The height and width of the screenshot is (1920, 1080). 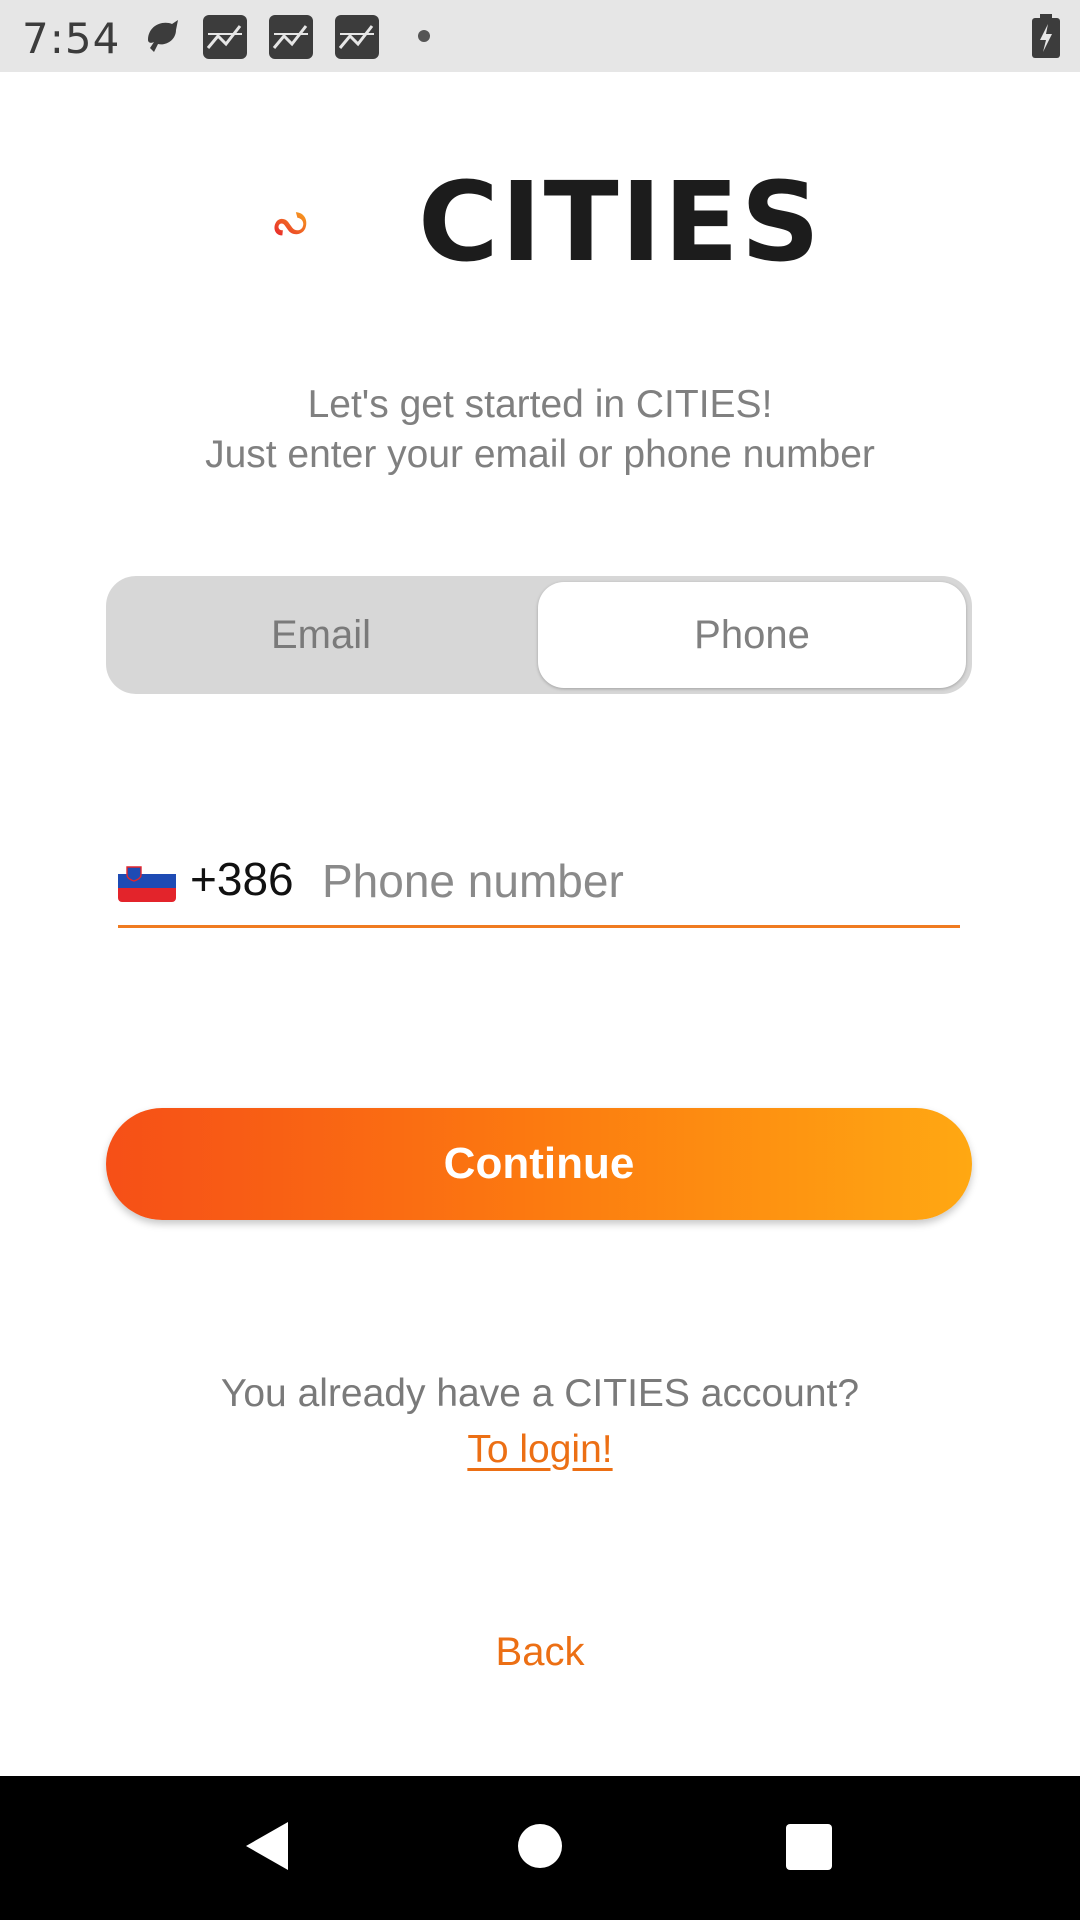 I want to click on recent-apps-icon, so click(x=809, y=1847).